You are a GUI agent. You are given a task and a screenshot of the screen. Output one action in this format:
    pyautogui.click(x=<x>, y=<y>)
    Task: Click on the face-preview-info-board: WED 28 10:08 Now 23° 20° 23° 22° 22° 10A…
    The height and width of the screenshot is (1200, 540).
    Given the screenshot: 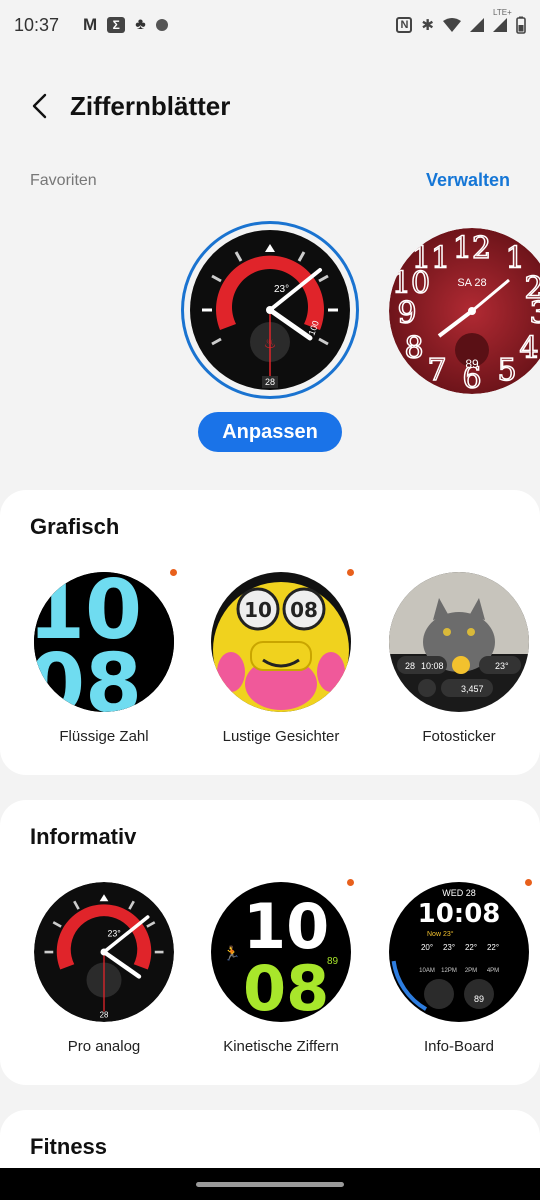 What is the action you would take?
    pyautogui.click(x=459, y=952)
    